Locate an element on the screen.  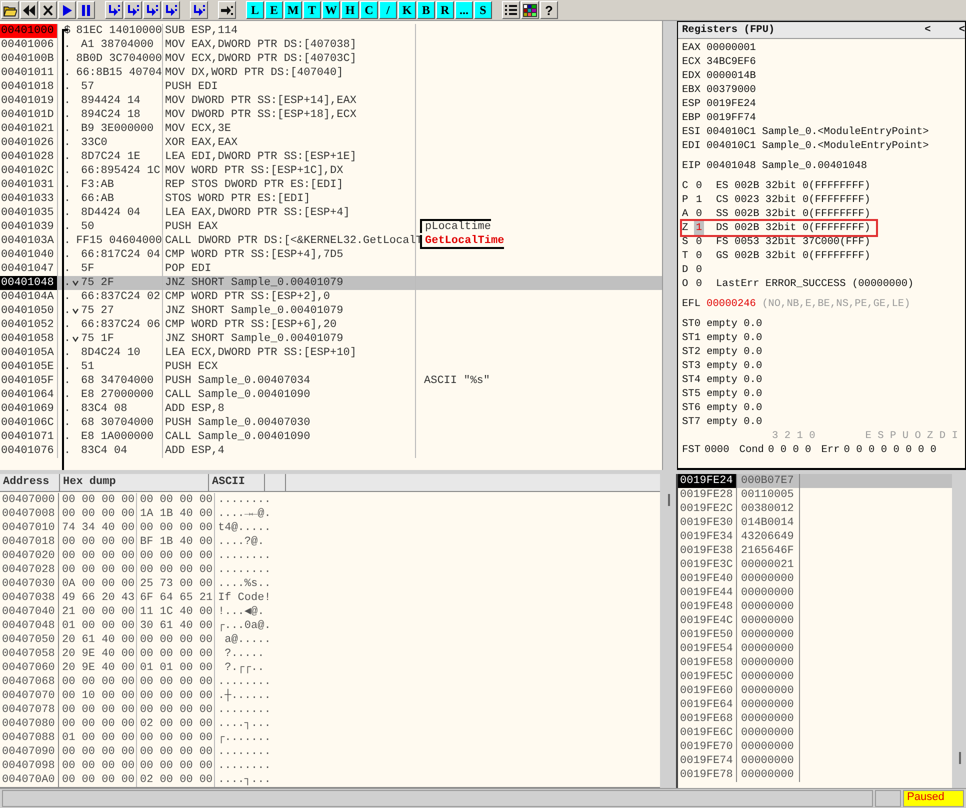
register-value: 00379000 is located at coordinates (731, 90).